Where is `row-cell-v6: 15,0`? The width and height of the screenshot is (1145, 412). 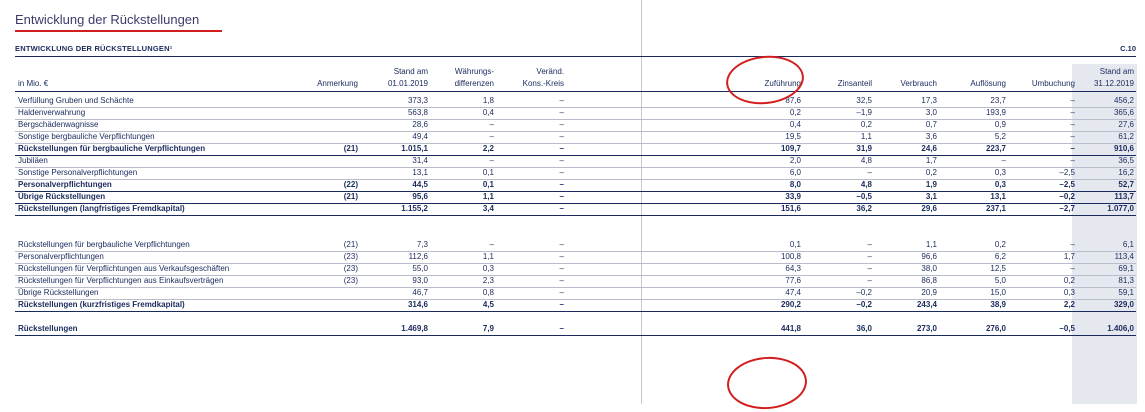 row-cell-v6: 15,0 is located at coordinates (998, 292).